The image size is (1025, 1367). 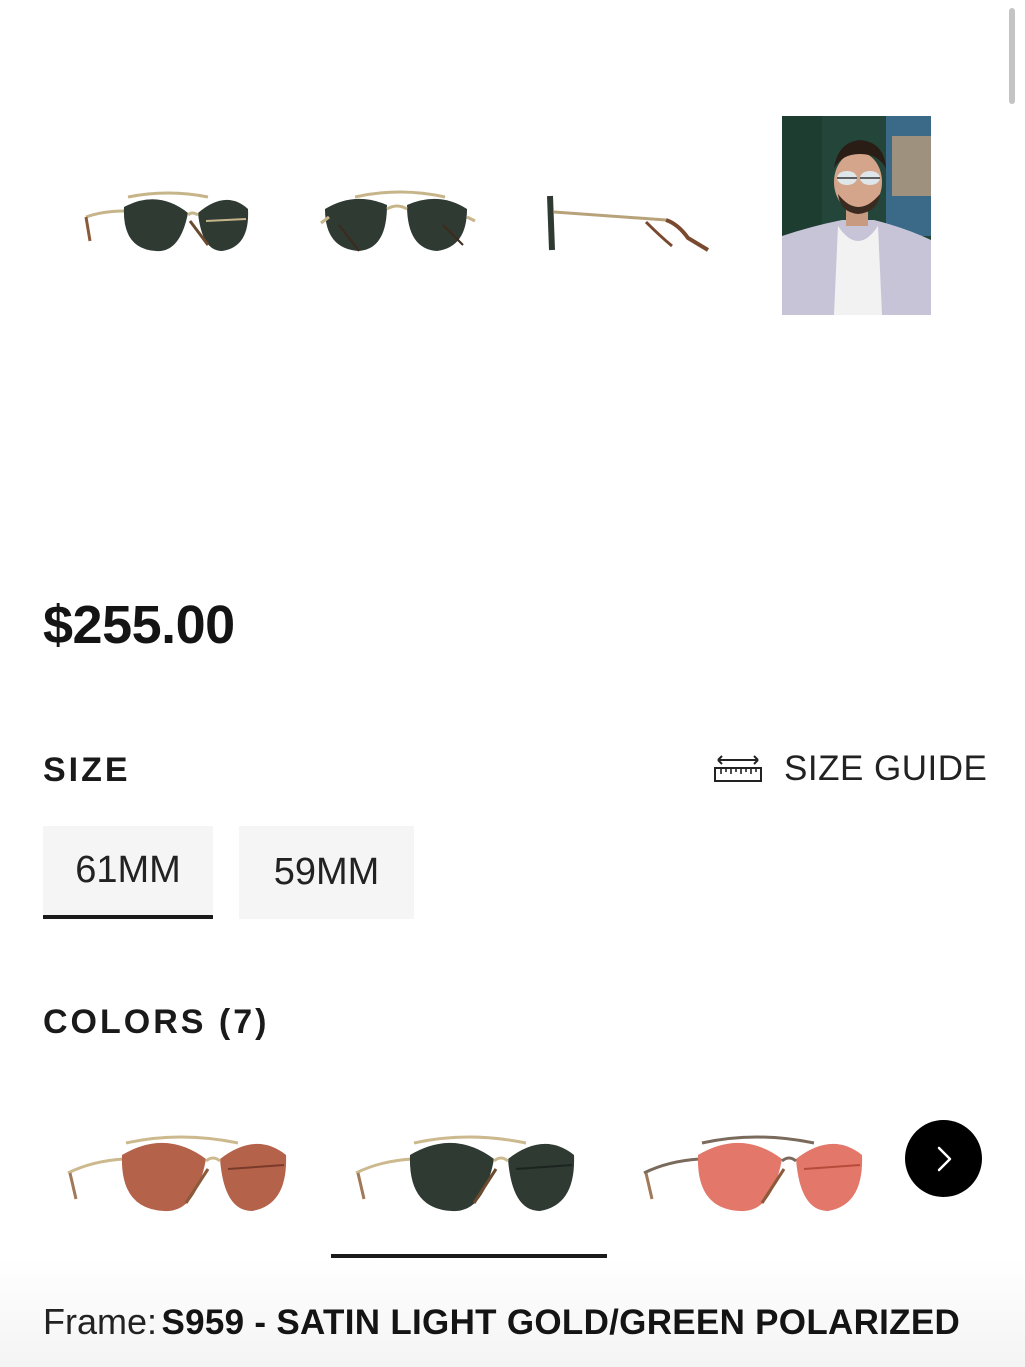 I want to click on sunglasses-side-image, so click(x=628, y=223).